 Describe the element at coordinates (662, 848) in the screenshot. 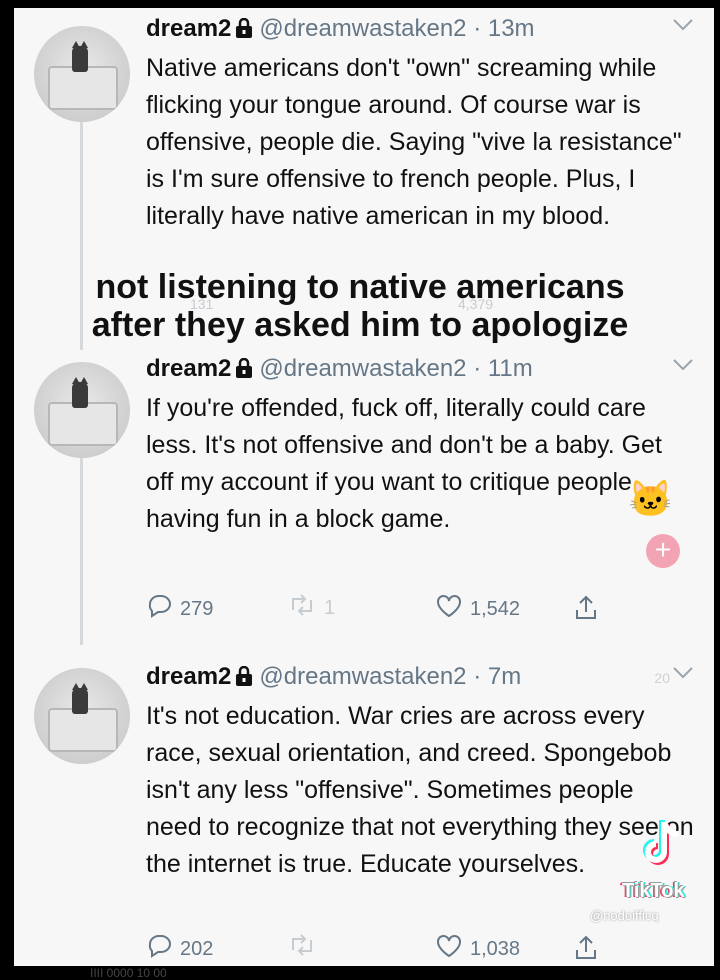

I see `tiktok-logo-icon` at that location.